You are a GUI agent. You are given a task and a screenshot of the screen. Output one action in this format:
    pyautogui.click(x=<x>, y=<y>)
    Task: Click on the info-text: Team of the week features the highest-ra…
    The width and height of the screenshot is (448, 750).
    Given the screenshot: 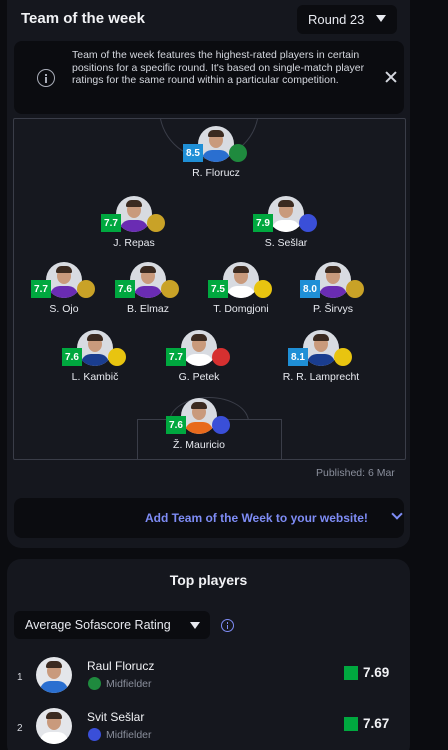 What is the action you would take?
    pyautogui.click(x=218, y=67)
    